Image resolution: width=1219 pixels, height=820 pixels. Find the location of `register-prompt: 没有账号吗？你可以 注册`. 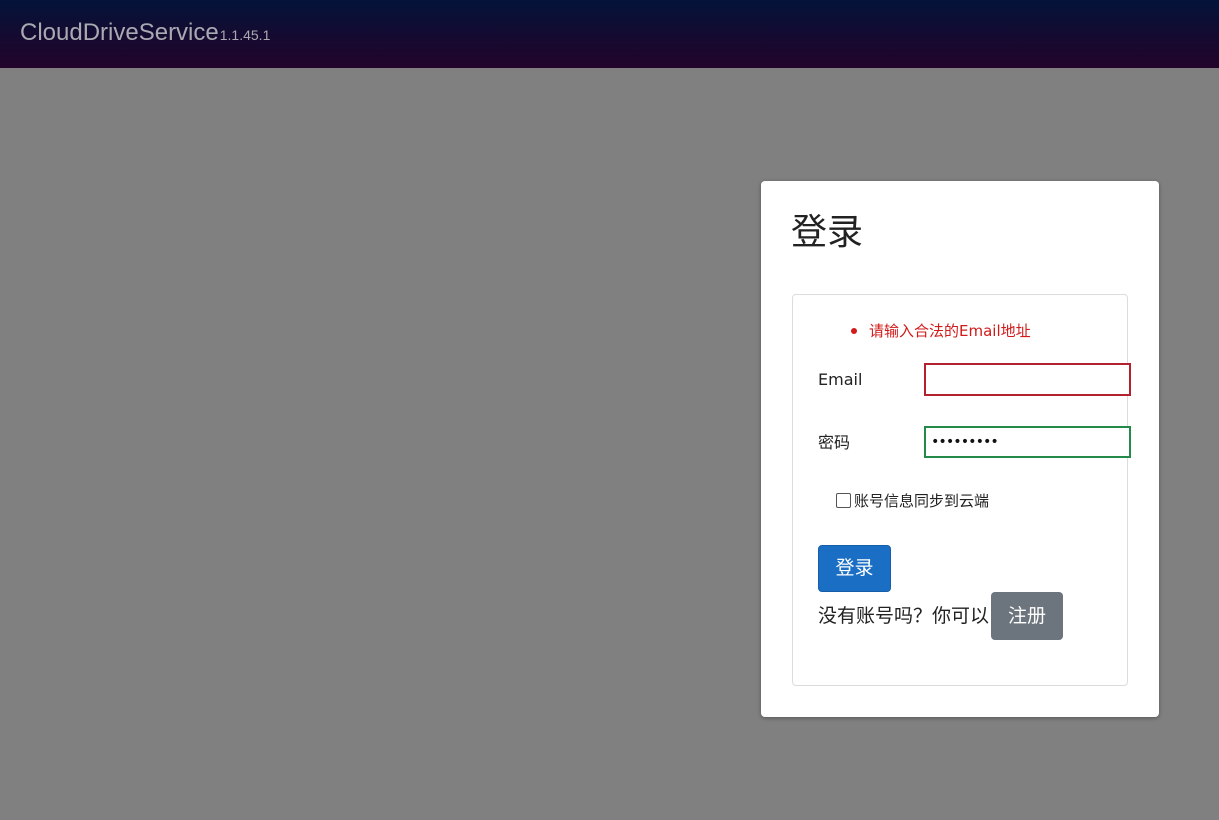

register-prompt: 没有账号吗？你可以 注册 is located at coordinates (941, 616).